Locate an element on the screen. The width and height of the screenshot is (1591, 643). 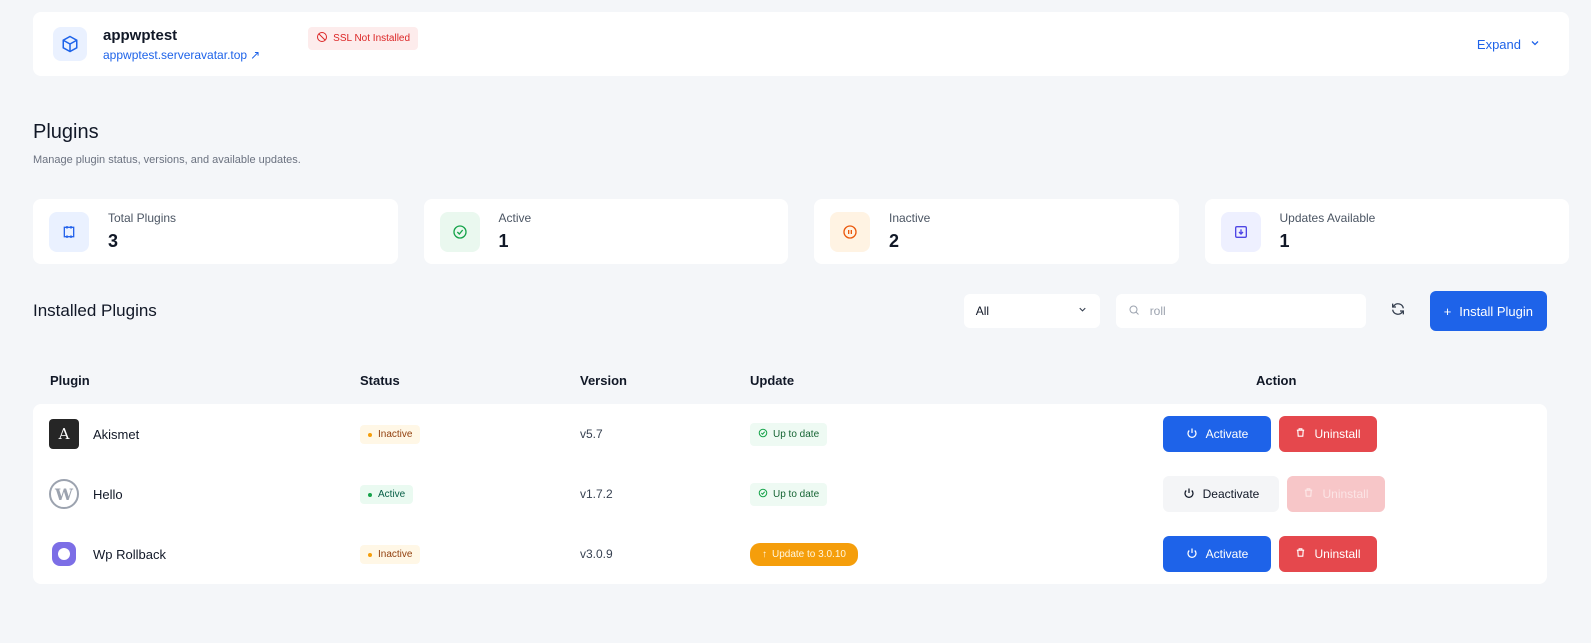
section-title: Installed Plugins is located at coordinates (95, 310).